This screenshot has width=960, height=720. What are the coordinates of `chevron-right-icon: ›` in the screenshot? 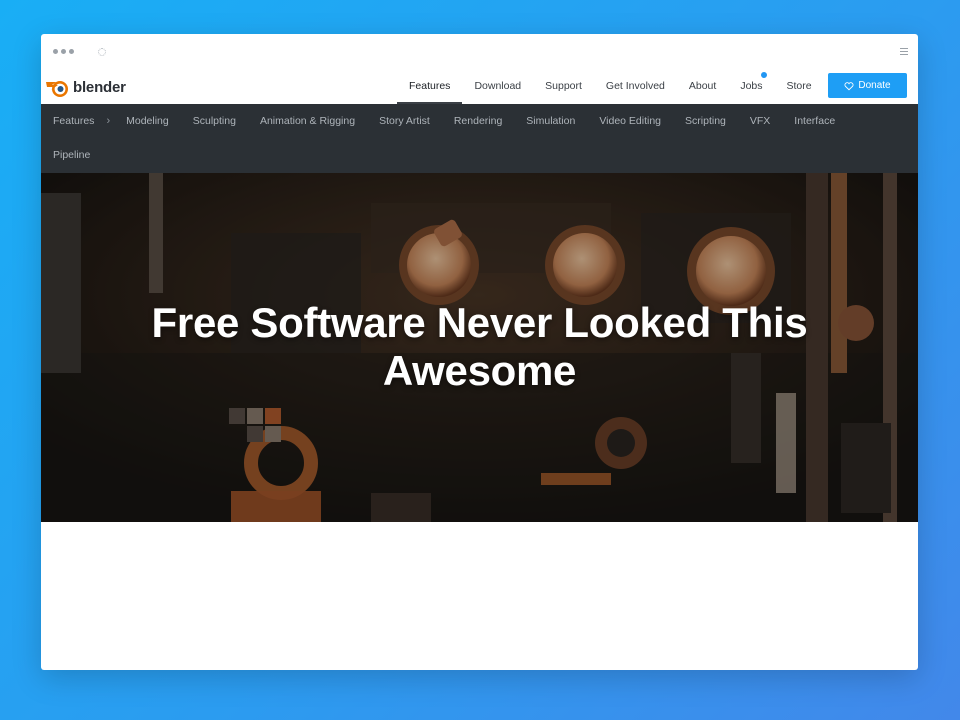 It's located at (108, 121).